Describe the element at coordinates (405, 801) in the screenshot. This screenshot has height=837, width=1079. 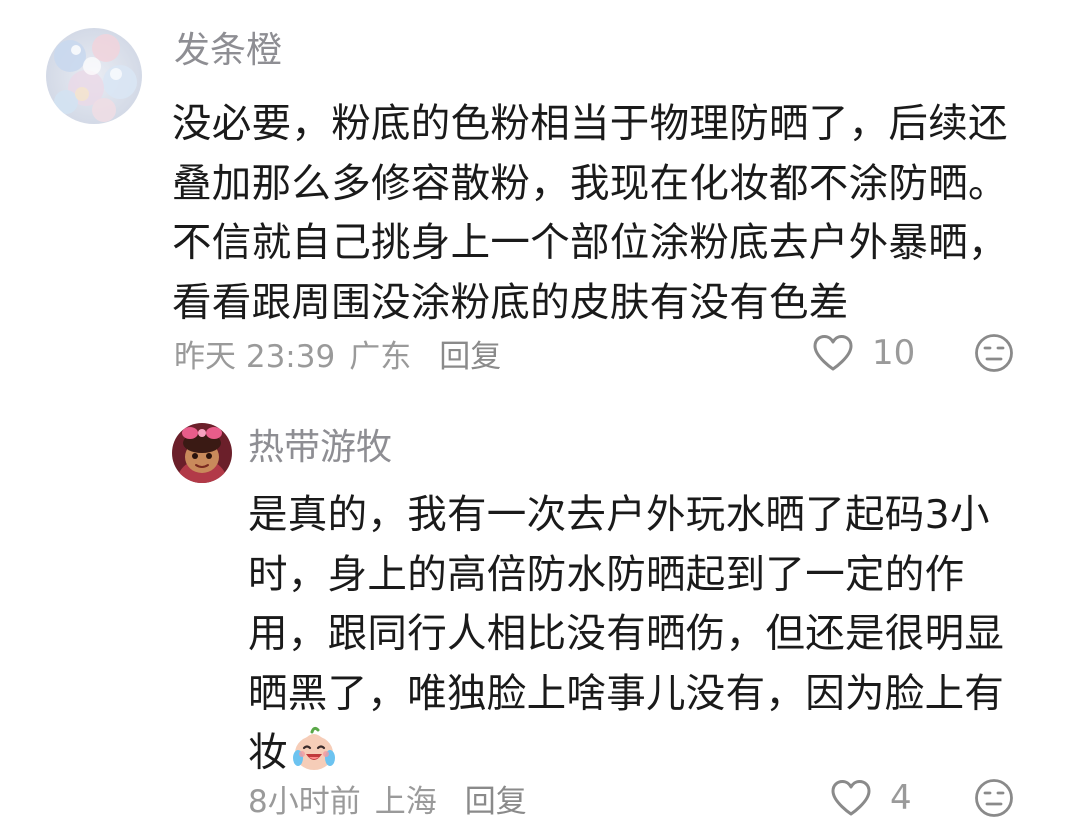
I see `comment-location: 上海` at that location.